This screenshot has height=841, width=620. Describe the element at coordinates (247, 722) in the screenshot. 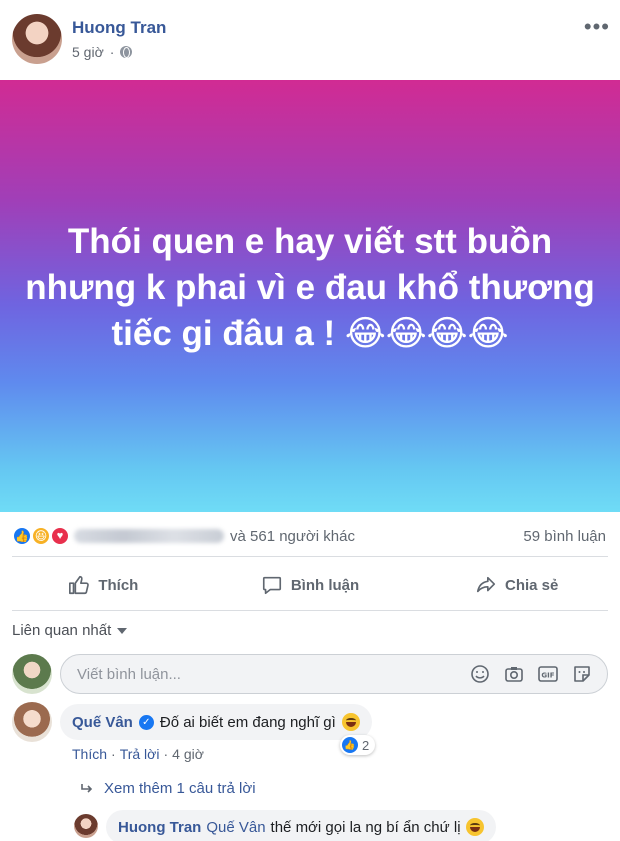

I see `comment-text: Đố ai biết em đang nghĩ gì` at that location.